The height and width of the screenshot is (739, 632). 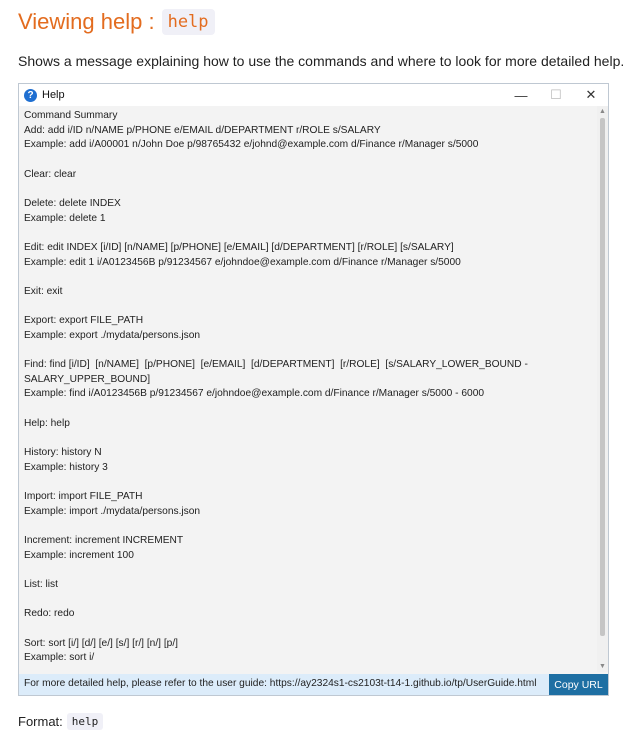 What do you see at coordinates (602, 111) in the screenshot?
I see `scroll-up-icon: ▲` at bounding box center [602, 111].